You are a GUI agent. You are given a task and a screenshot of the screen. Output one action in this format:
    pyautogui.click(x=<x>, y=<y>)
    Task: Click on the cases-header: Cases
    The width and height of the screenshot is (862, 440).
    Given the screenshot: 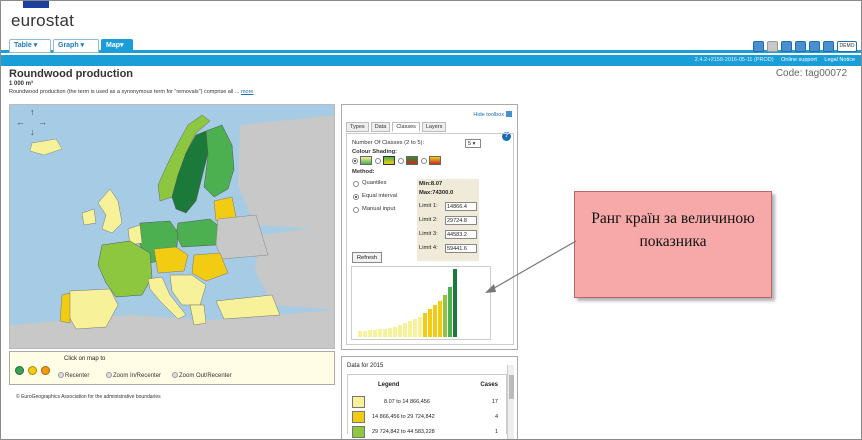 What is the action you would take?
    pyautogui.click(x=489, y=385)
    